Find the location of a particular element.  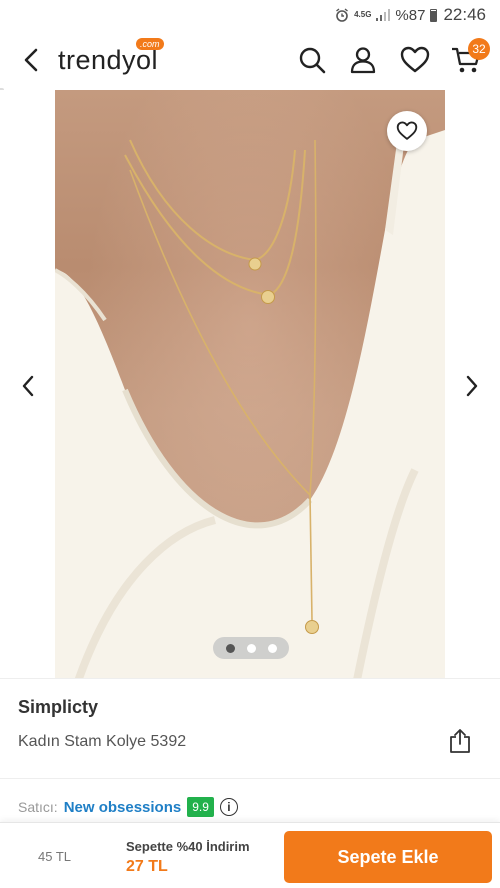

user-icon is located at coordinates (363, 60).